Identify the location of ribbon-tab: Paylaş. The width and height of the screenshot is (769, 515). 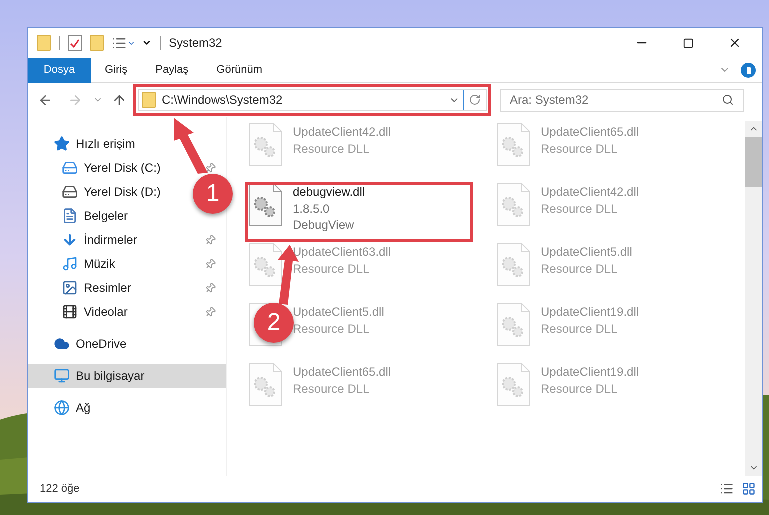
(172, 70).